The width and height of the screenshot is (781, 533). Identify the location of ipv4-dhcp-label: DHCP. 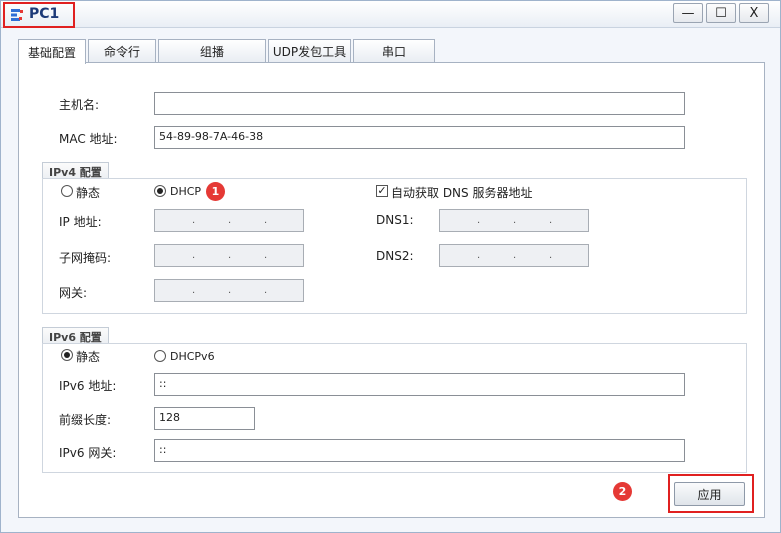
(186, 191).